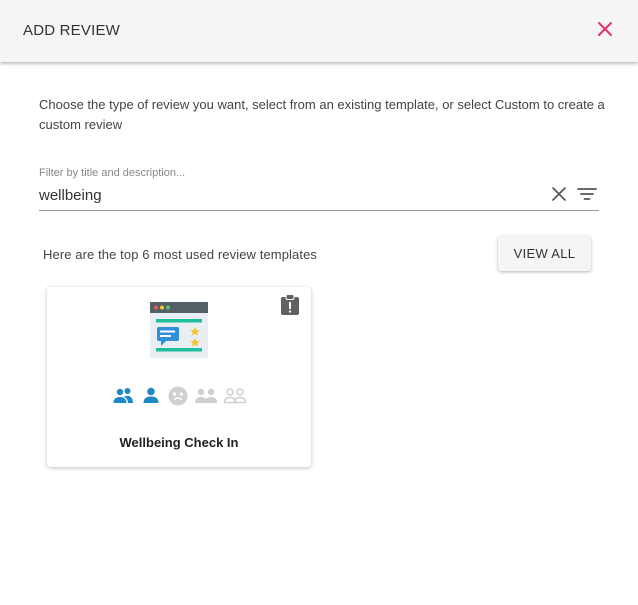  I want to click on review-form-illustration-icon, so click(179, 330).